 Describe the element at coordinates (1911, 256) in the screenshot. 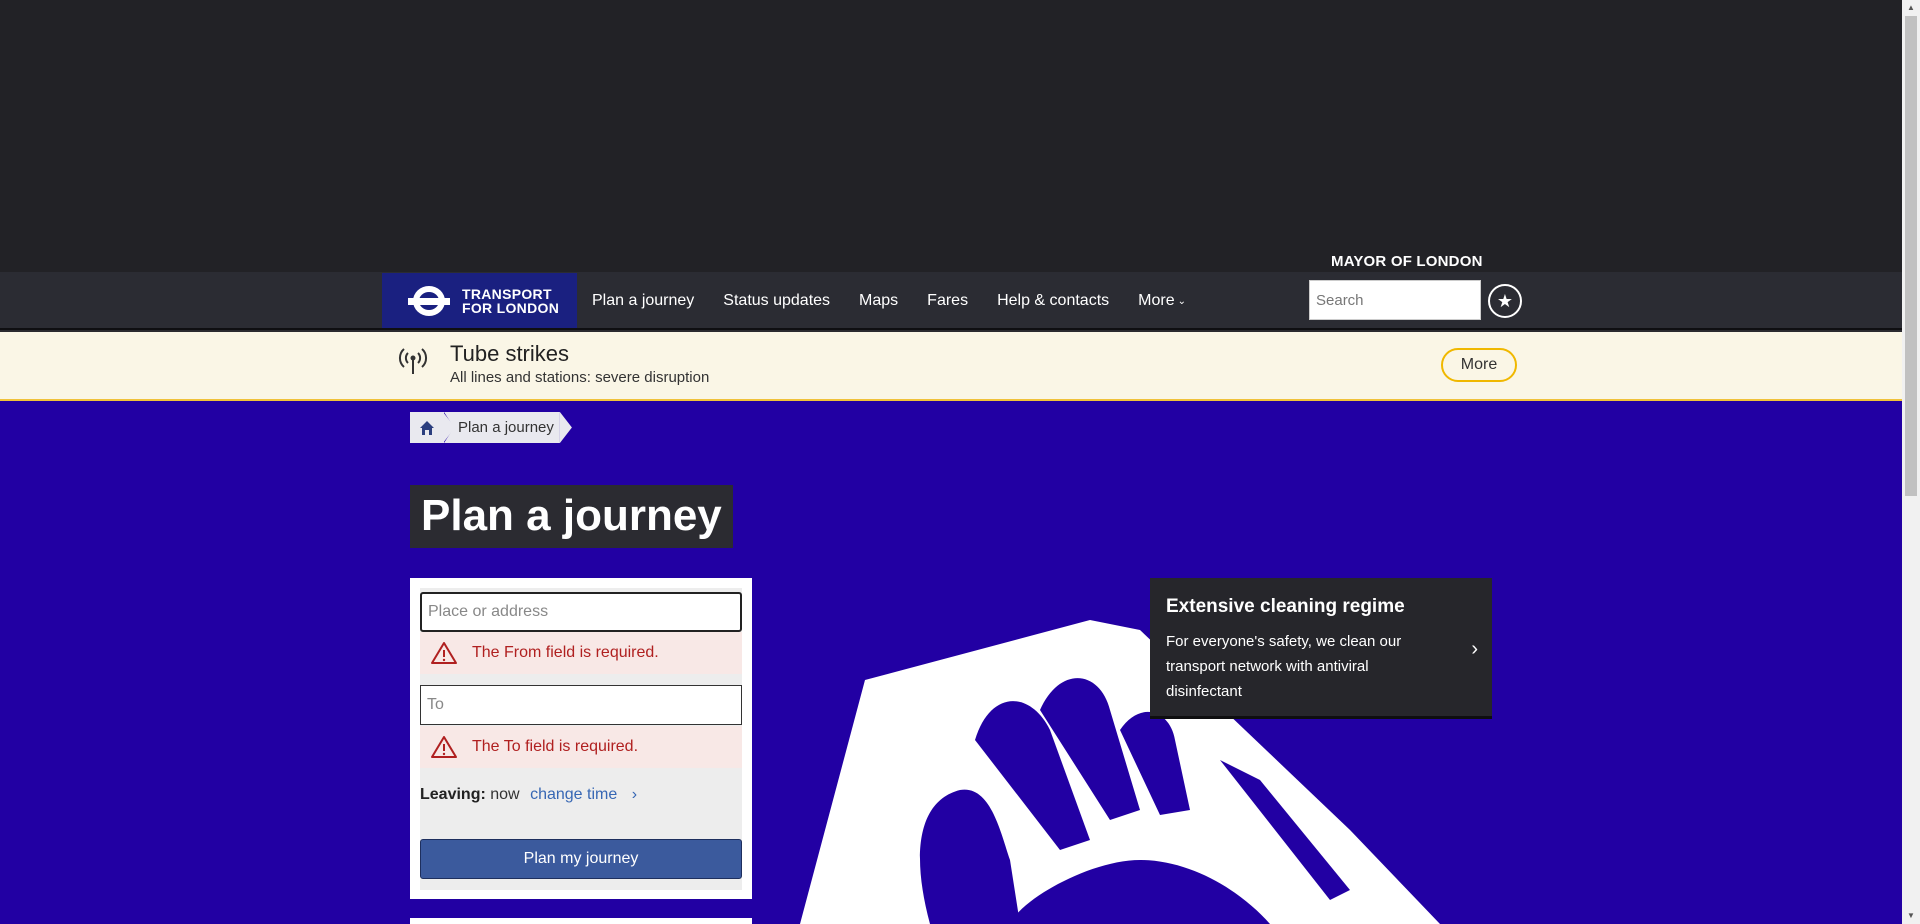

I see `scrollbar-thumb` at that location.